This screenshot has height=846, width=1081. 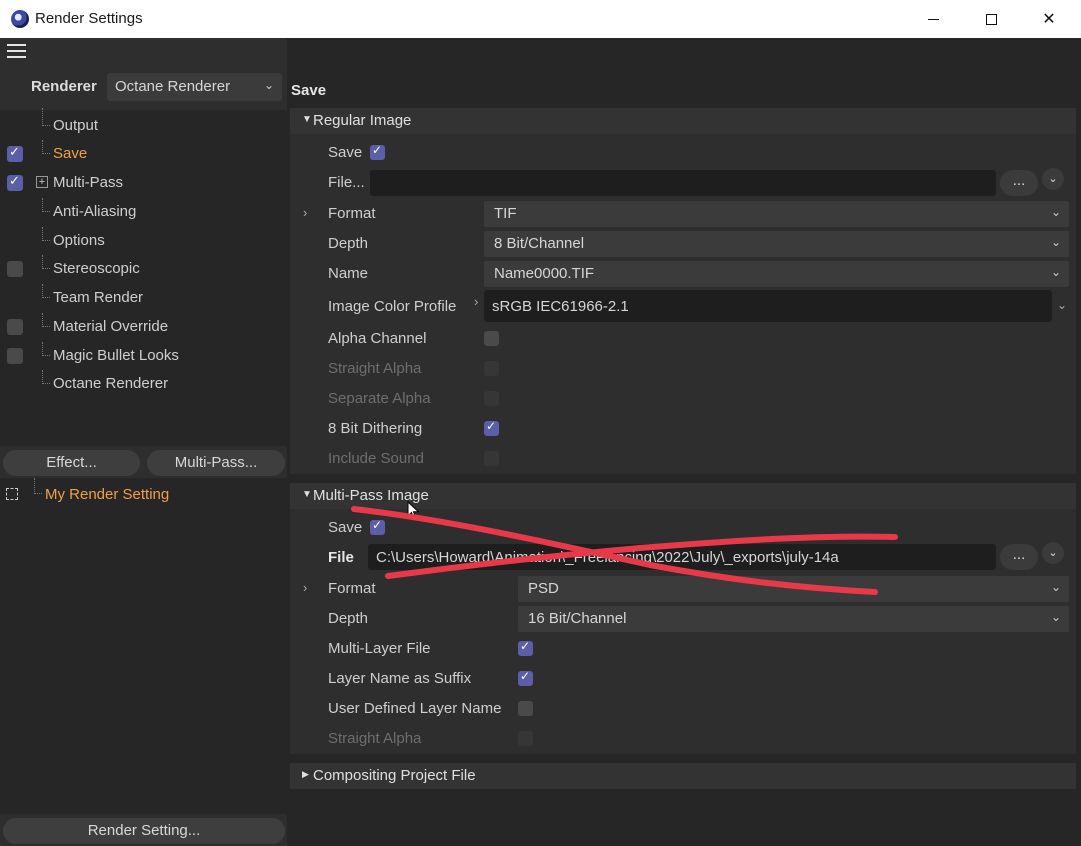 What do you see at coordinates (15, 269) in the screenshot?
I see `stereoscopic-checkbox` at bounding box center [15, 269].